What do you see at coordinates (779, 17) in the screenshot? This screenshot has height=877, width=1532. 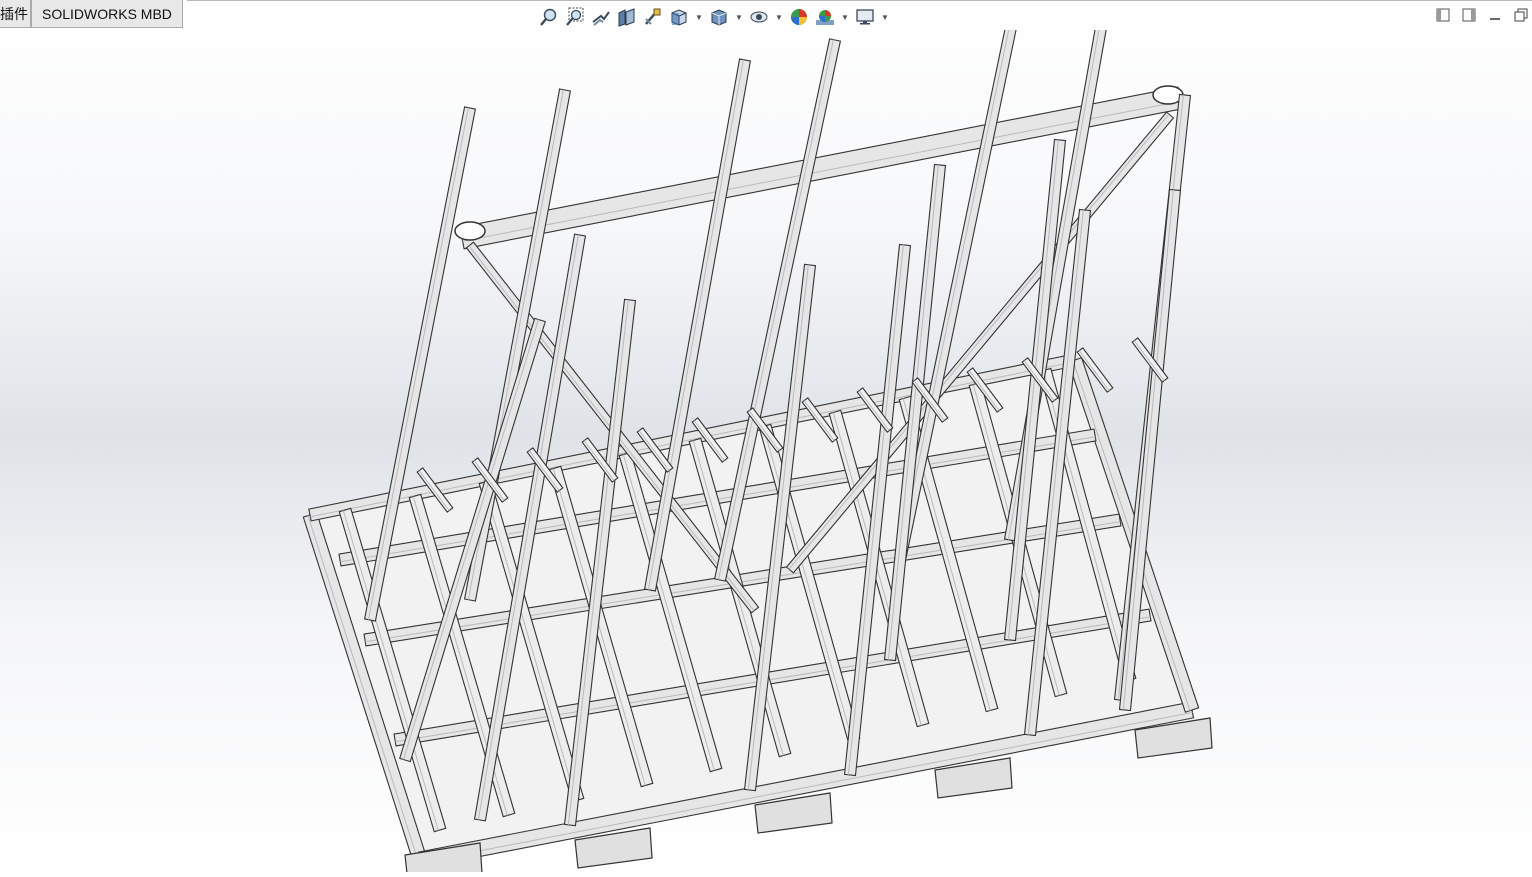 I see `hide-show-dropdown-icon: ▼` at bounding box center [779, 17].